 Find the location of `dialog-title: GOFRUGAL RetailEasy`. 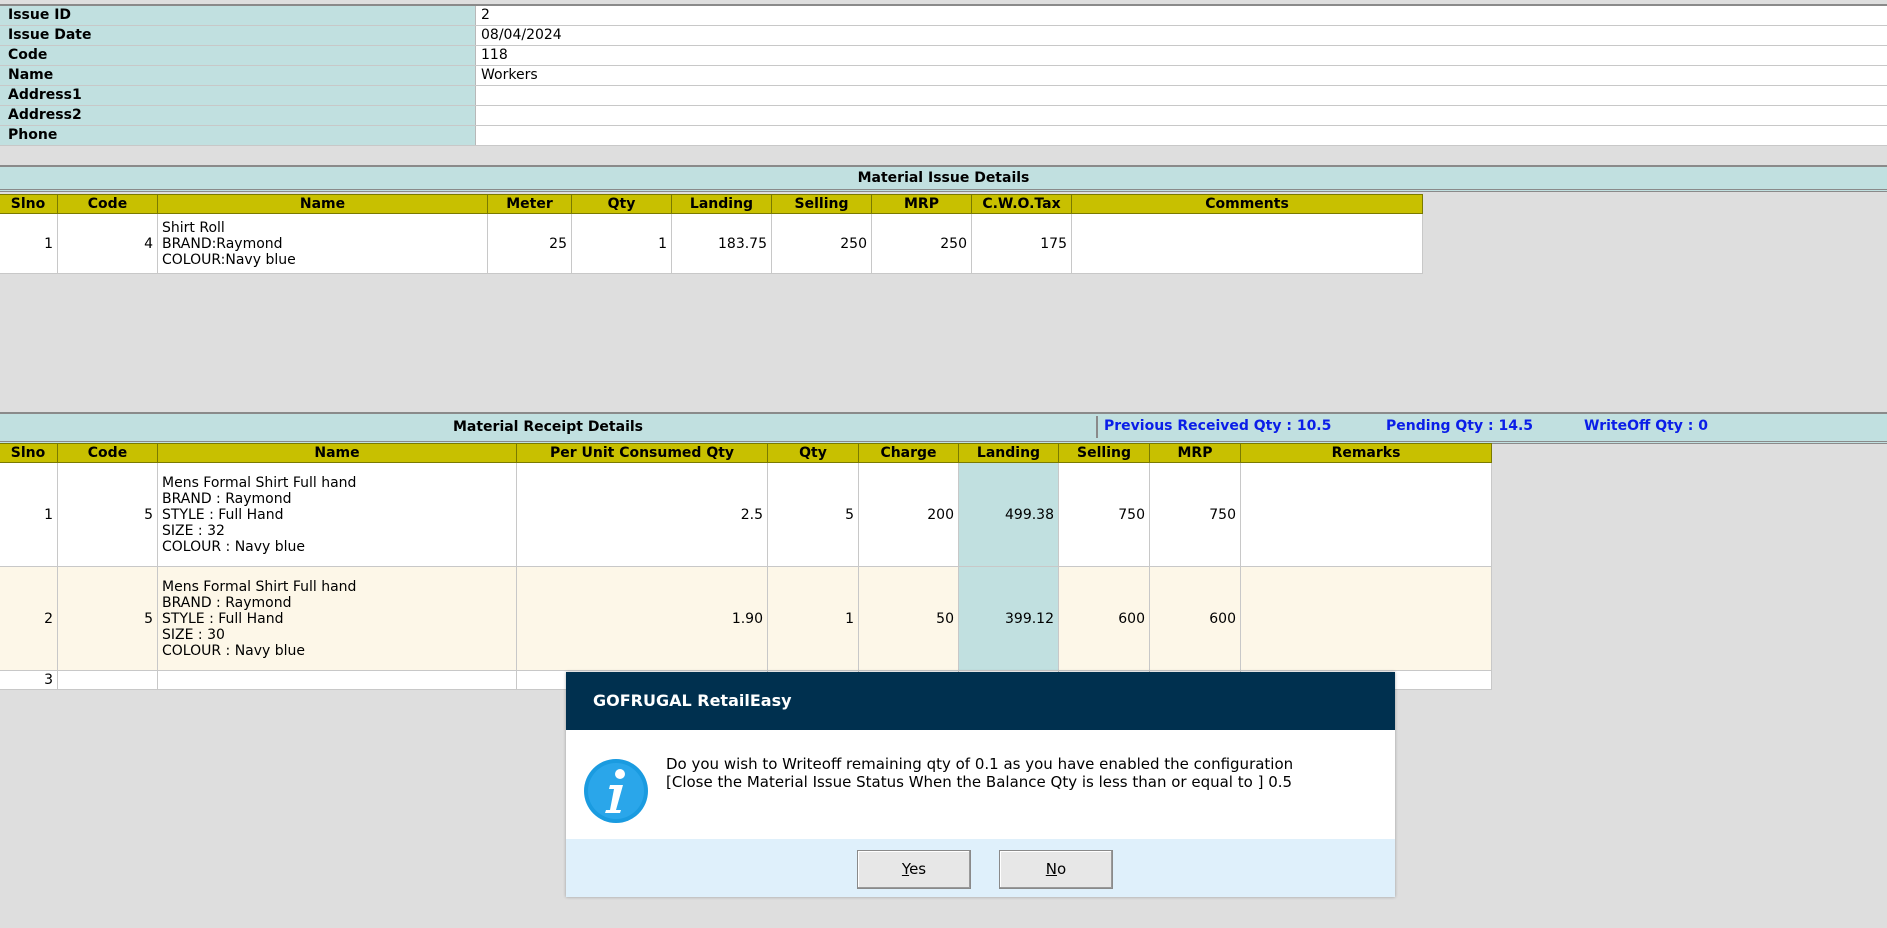

dialog-title: GOFRUGAL RetailEasy is located at coordinates (980, 701).